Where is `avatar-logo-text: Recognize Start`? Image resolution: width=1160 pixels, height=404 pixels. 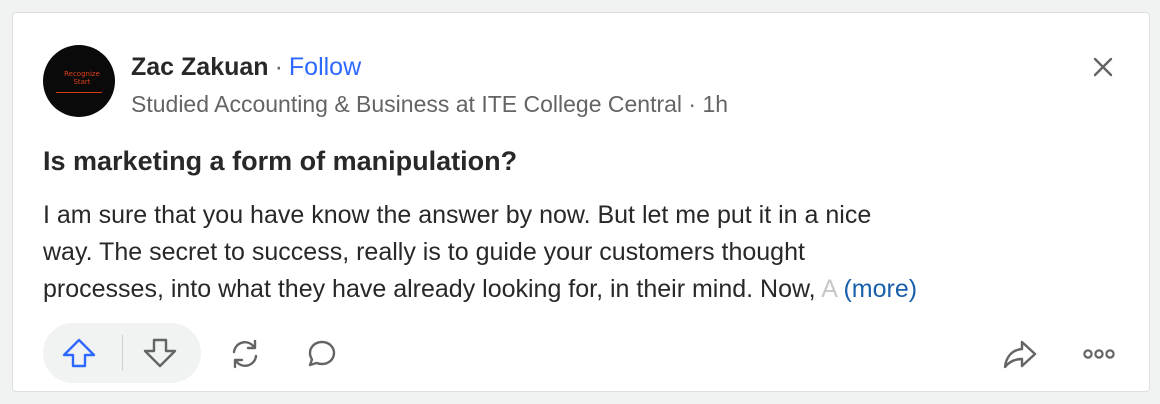 avatar-logo-text: Recognize Start is located at coordinates (82, 78).